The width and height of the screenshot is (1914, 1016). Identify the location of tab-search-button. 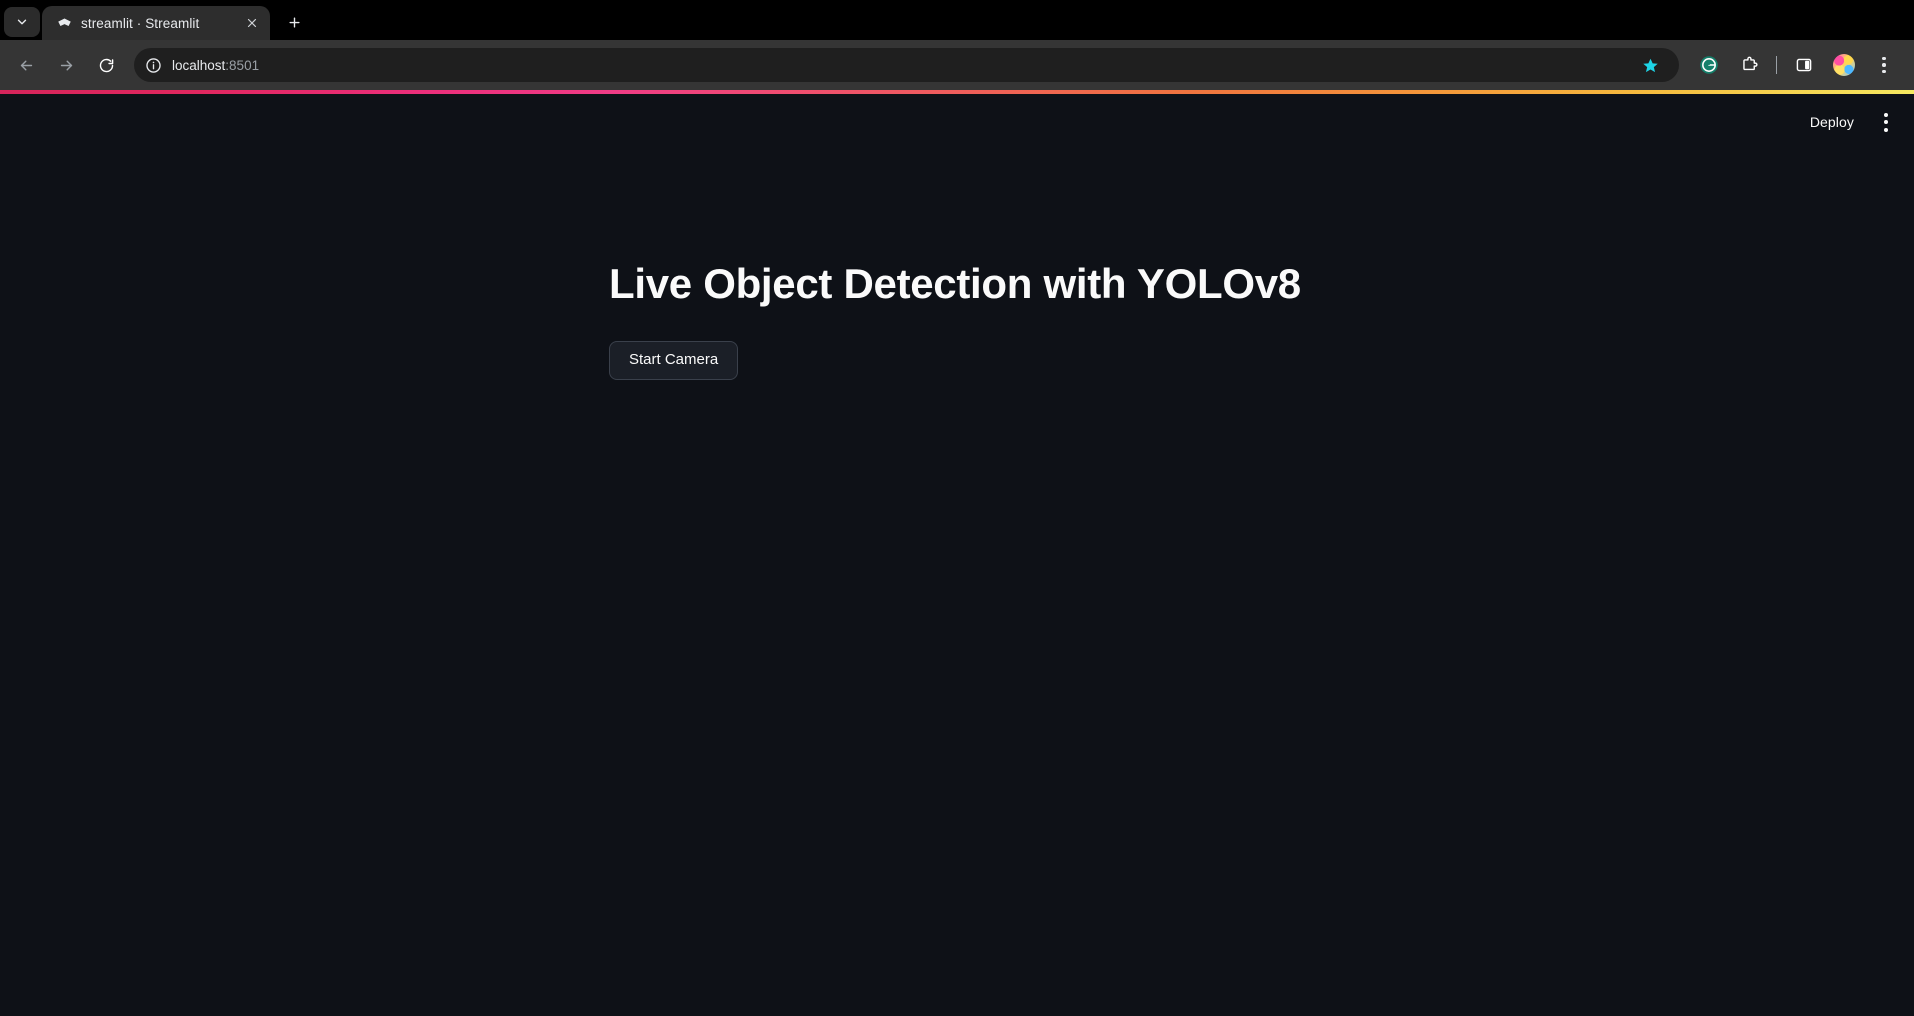
(22, 22).